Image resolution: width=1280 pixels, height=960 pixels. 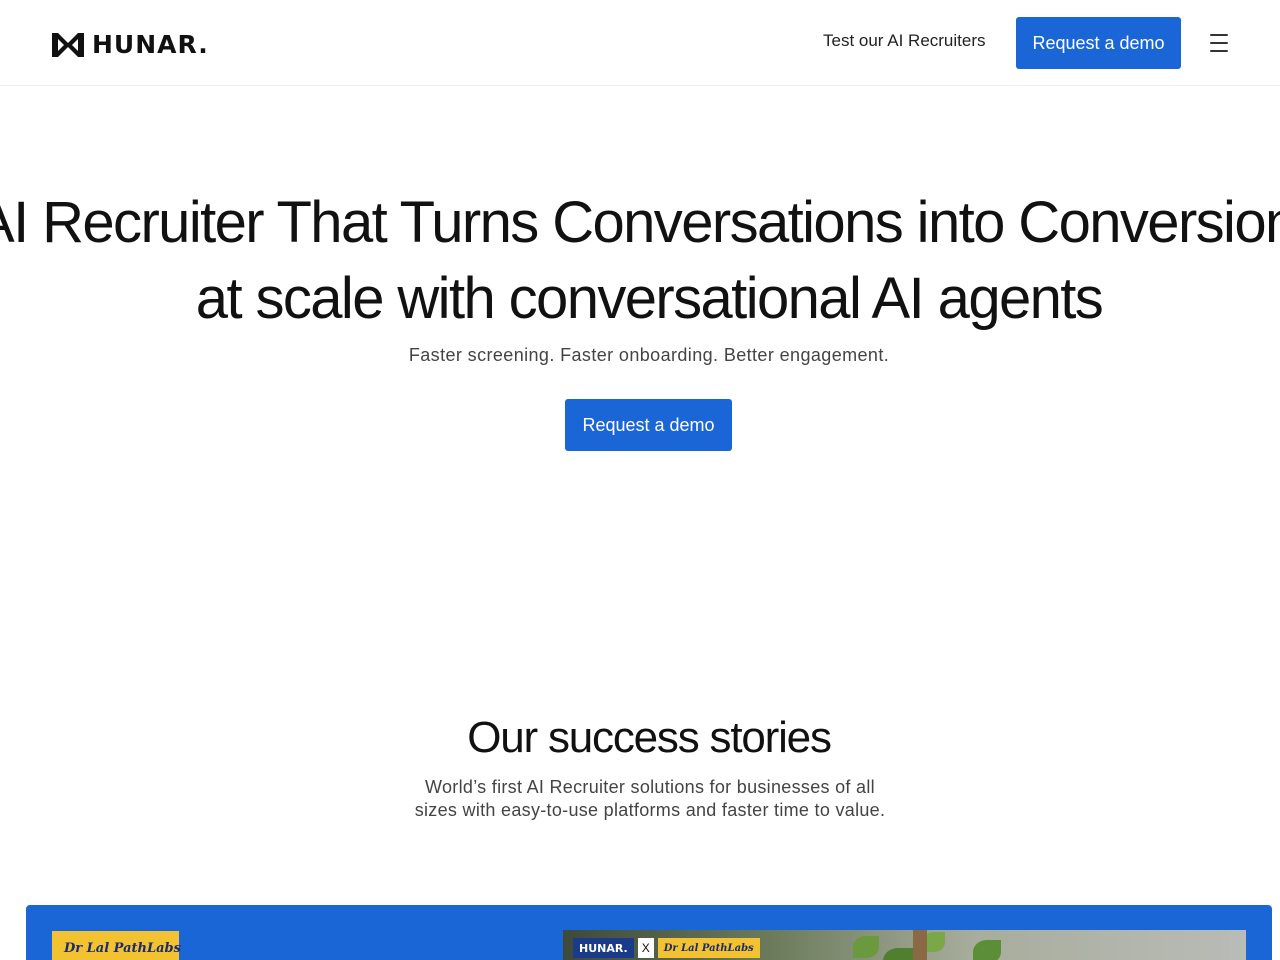 What do you see at coordinates (150, 44) in the screenshot?
I see `logo-text: HUNAR.` at bounding box center [150, 44].